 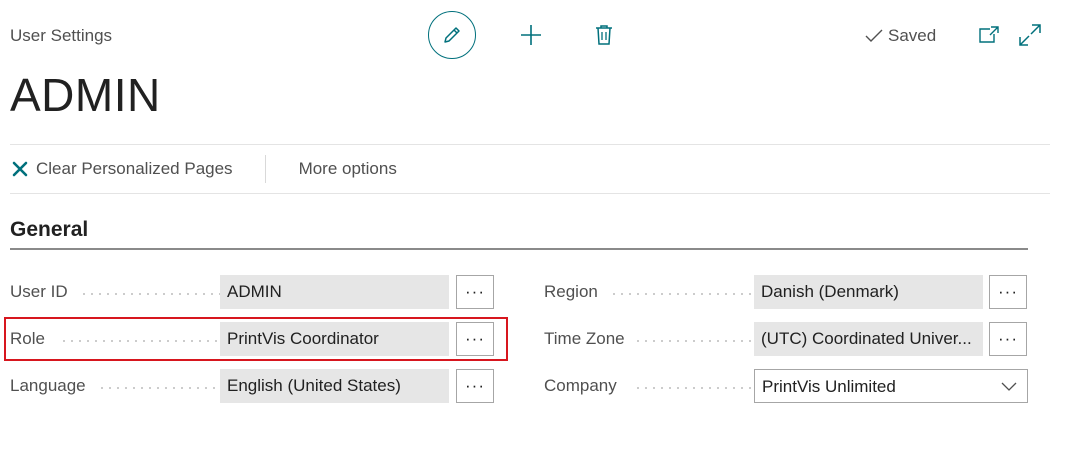 What do you see at coordinates (1008, 292) in the screenshot?
I see `region-lookup-button: ···` at bounding box center [1008, 292].